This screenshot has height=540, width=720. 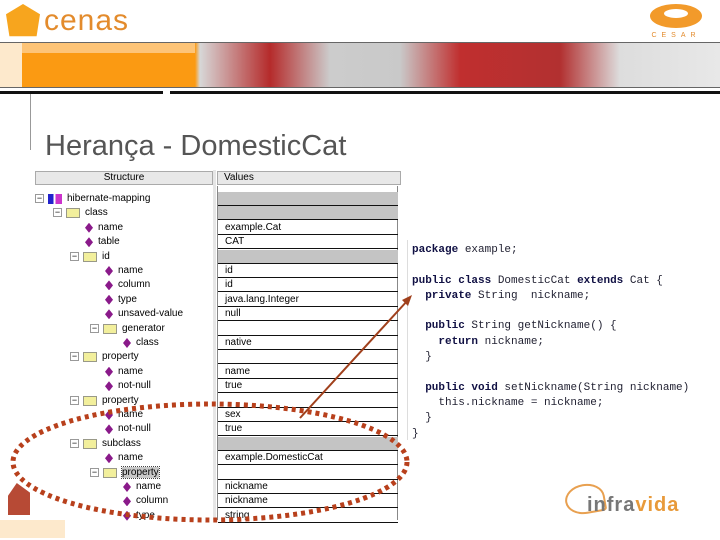 What do you see at coordinates (354, 359) in the screenshot?
I see `annotation-arrow` at bounding box center [354, 359].